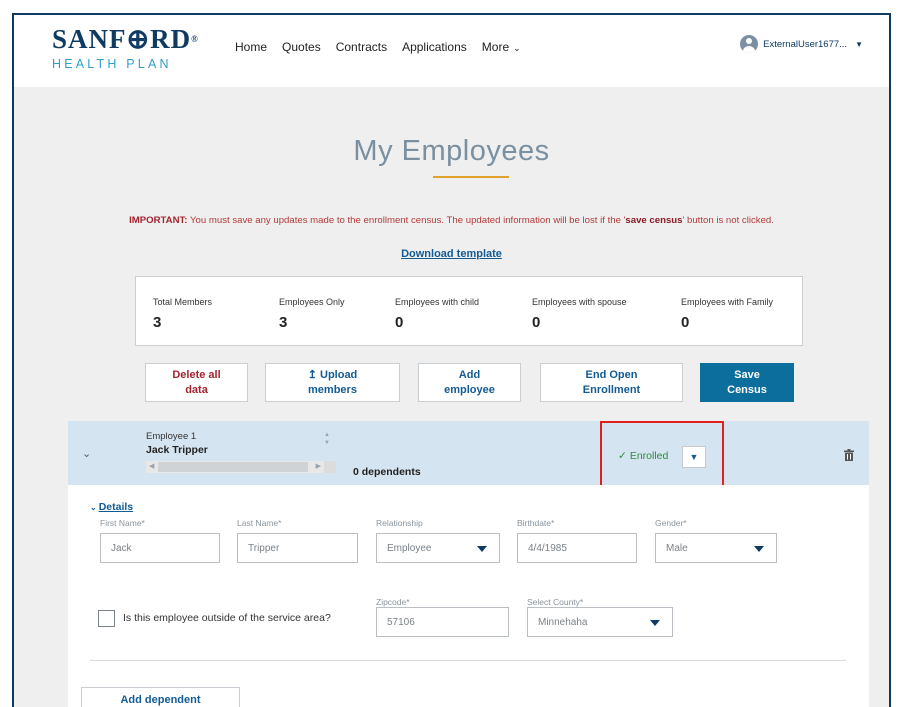  I want to click on birthdate-label: Birthdate*, so click(536, 523).